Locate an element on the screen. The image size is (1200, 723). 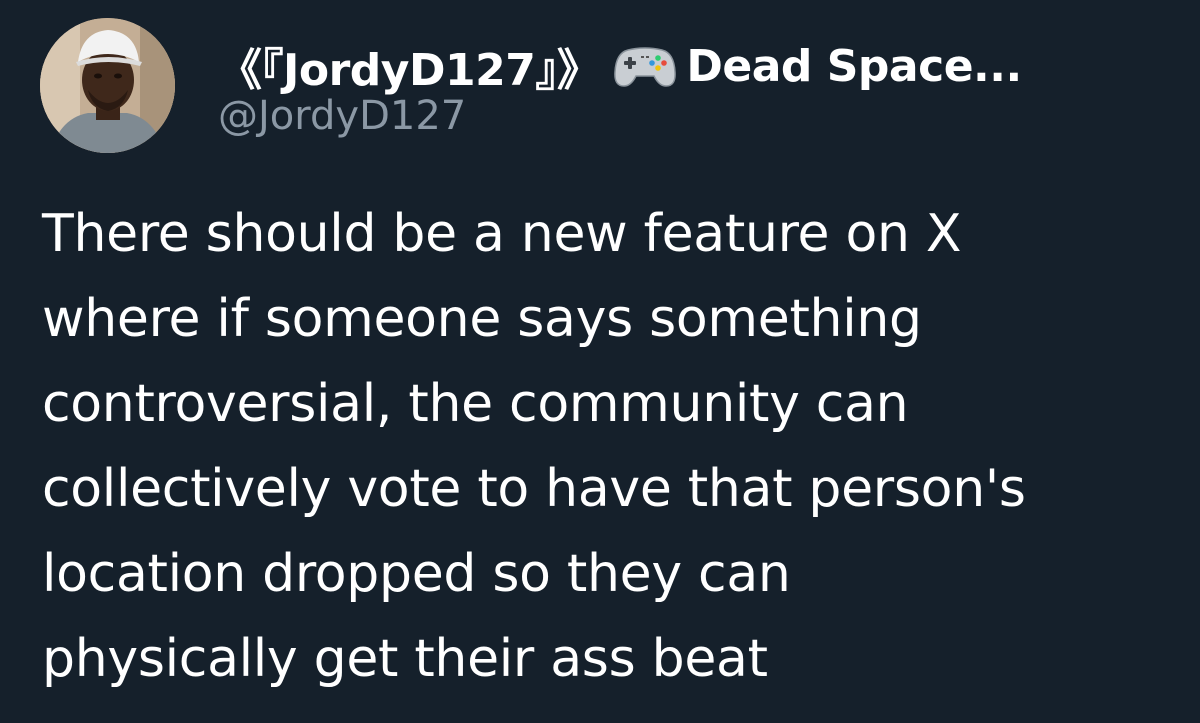
tweet-text-line: controversial, the community can is located at coordinates (475, 404).